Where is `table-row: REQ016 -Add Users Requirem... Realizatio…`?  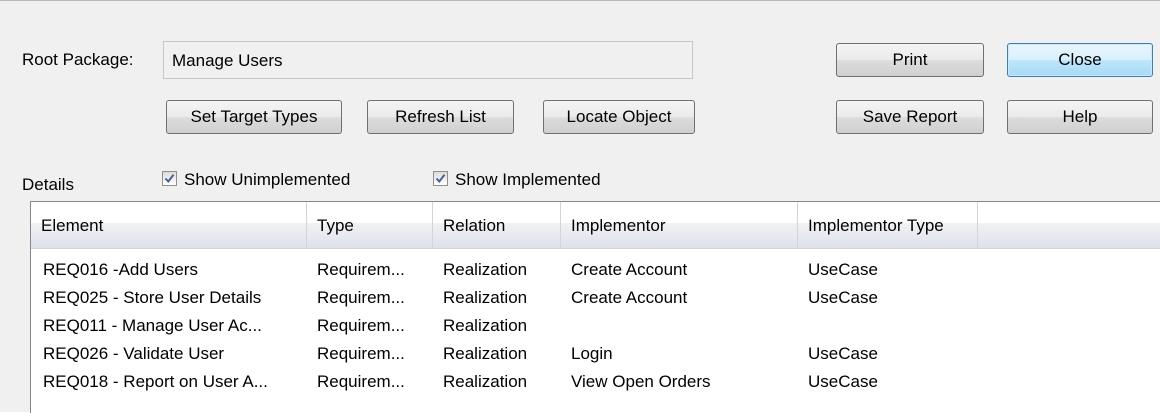
table-row: REQ016 -Add Users Requirem... Realizatio… is located at coordinates (595, 270).